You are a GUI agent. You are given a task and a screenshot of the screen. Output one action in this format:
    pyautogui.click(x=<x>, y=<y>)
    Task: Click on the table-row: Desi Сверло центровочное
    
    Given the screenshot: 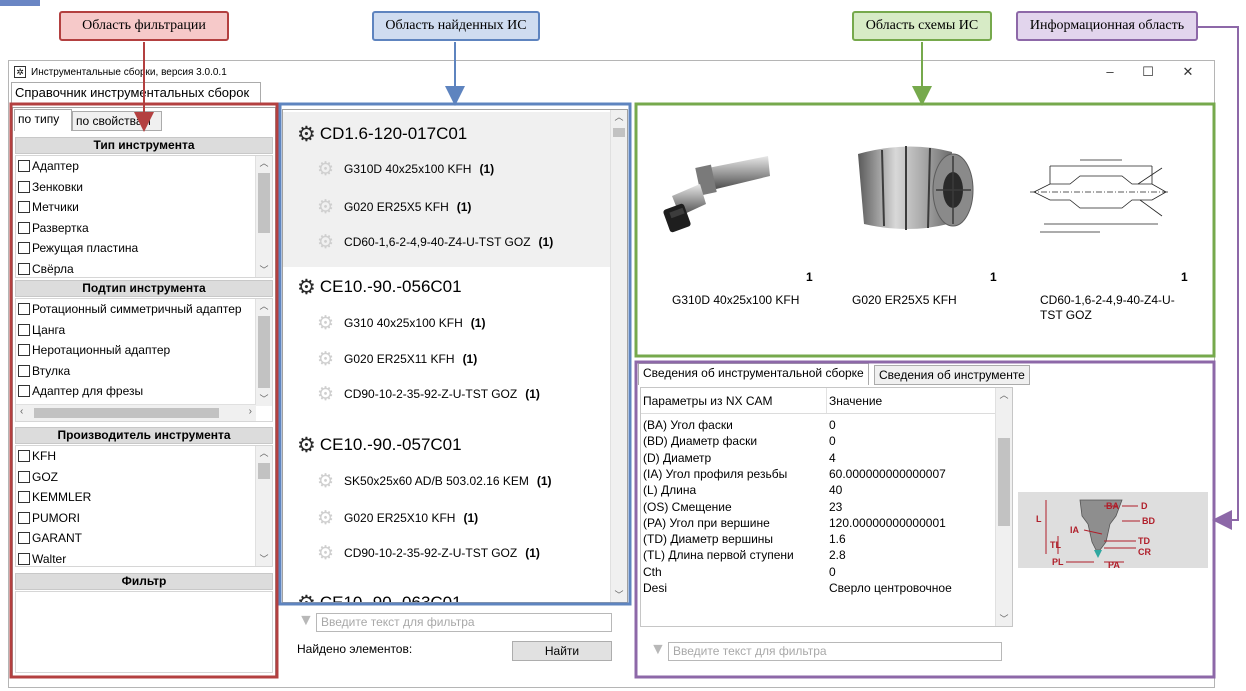 What is the action you would take?
    pyautogui.click(x=819, y=588)
    